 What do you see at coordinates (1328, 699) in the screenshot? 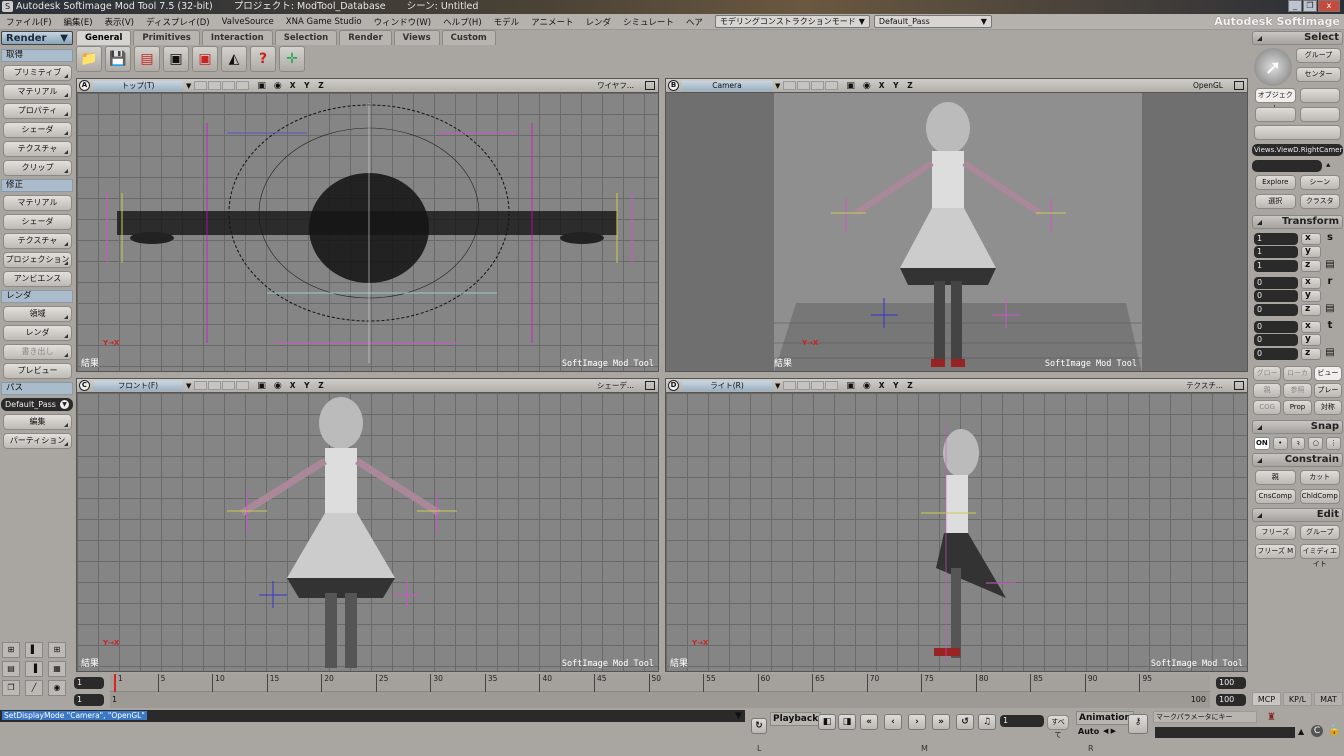
I see `tab-mat: MAT` at bounding box center [1328, 699].